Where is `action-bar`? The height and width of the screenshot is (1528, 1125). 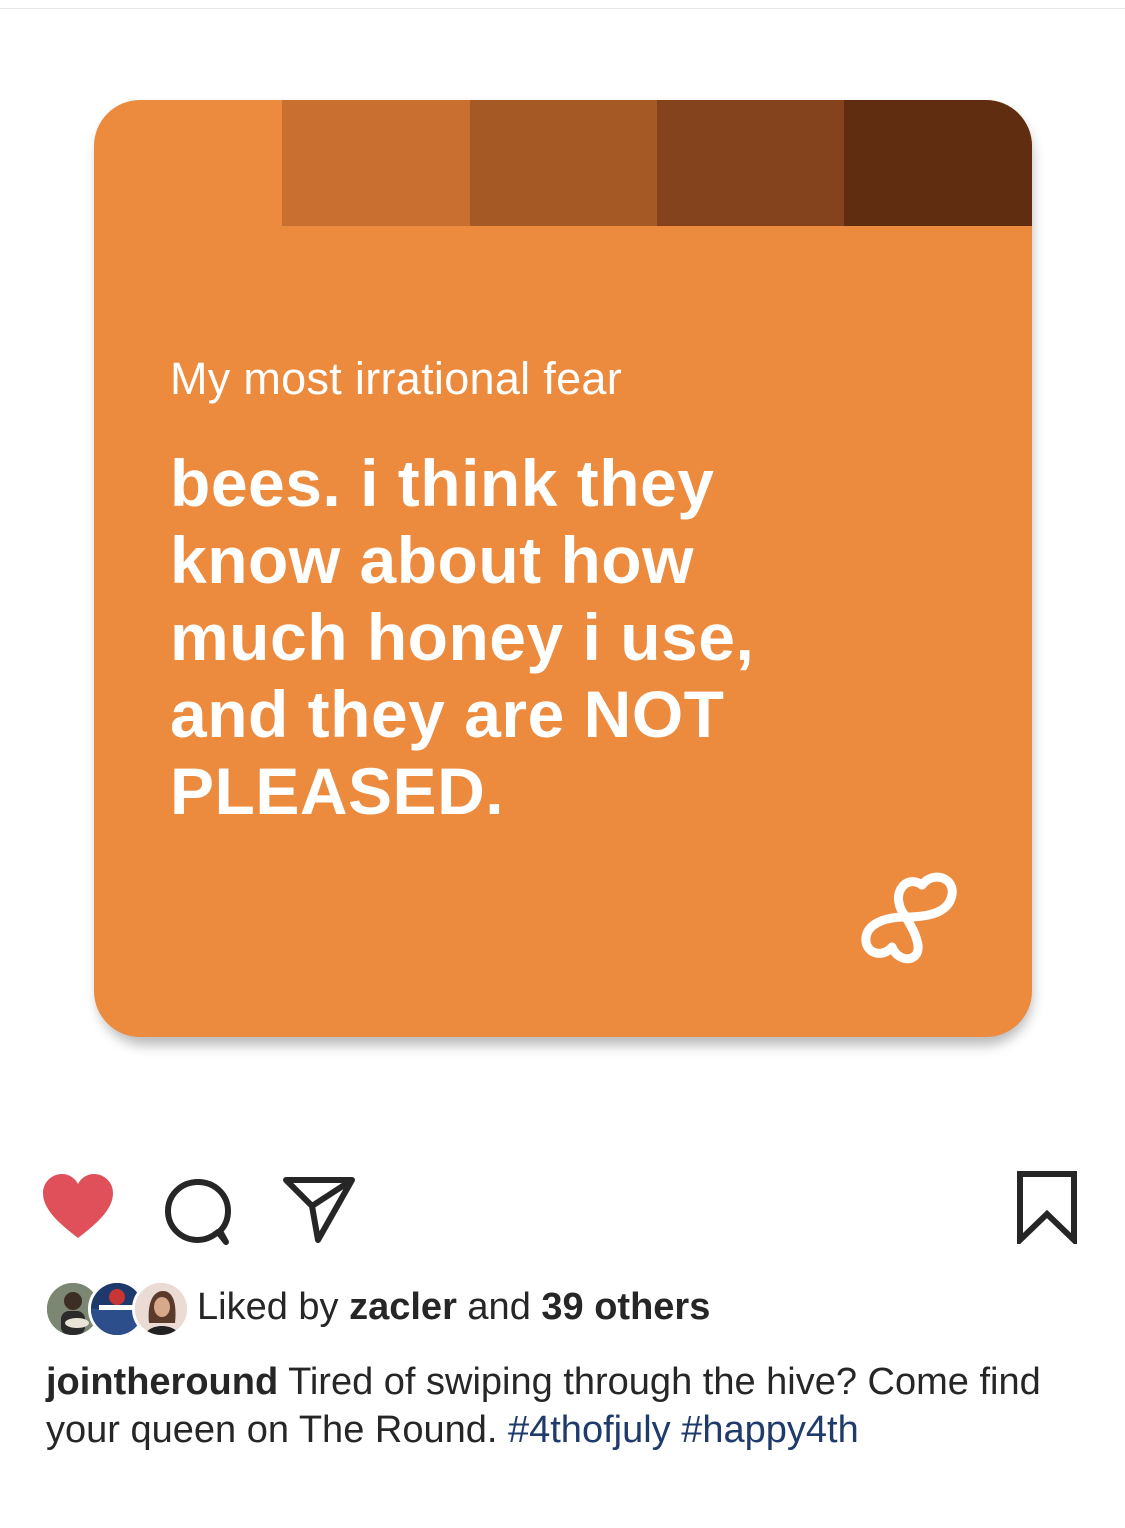 action-bar is located at coordinates (562, 1205).